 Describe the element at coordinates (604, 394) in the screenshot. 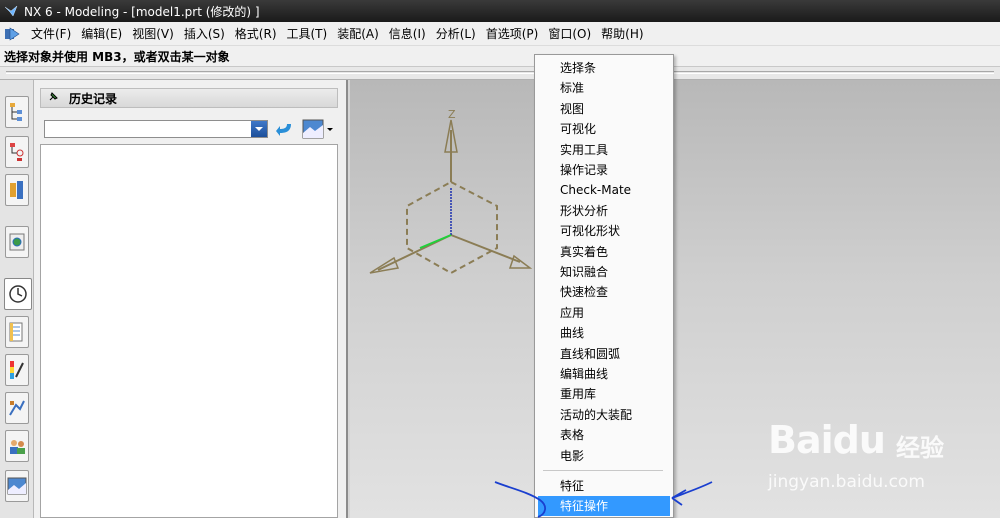

I see `menu-item-reuse-library: 重用库` at that location.